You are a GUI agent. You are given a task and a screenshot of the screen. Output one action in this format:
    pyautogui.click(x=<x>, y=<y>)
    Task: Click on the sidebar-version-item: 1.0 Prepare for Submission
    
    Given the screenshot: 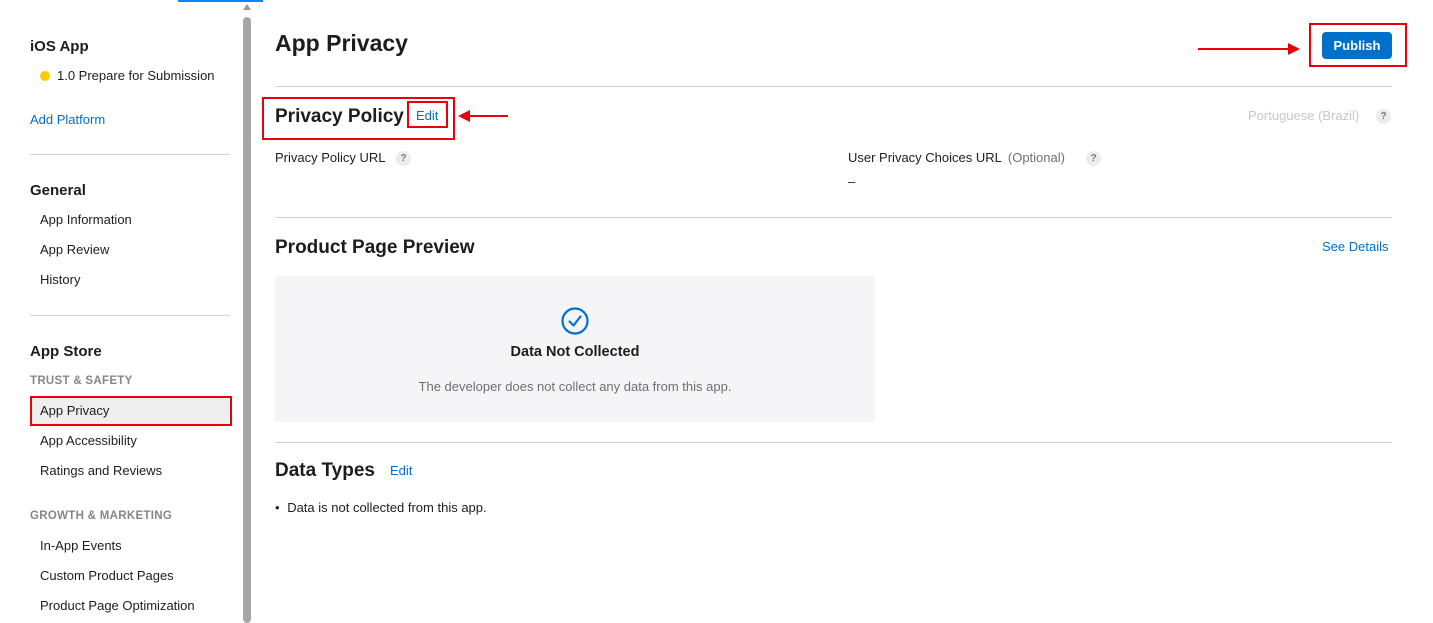 What is the action you would take?
    pyautogui.click(x=127, y=75)
    